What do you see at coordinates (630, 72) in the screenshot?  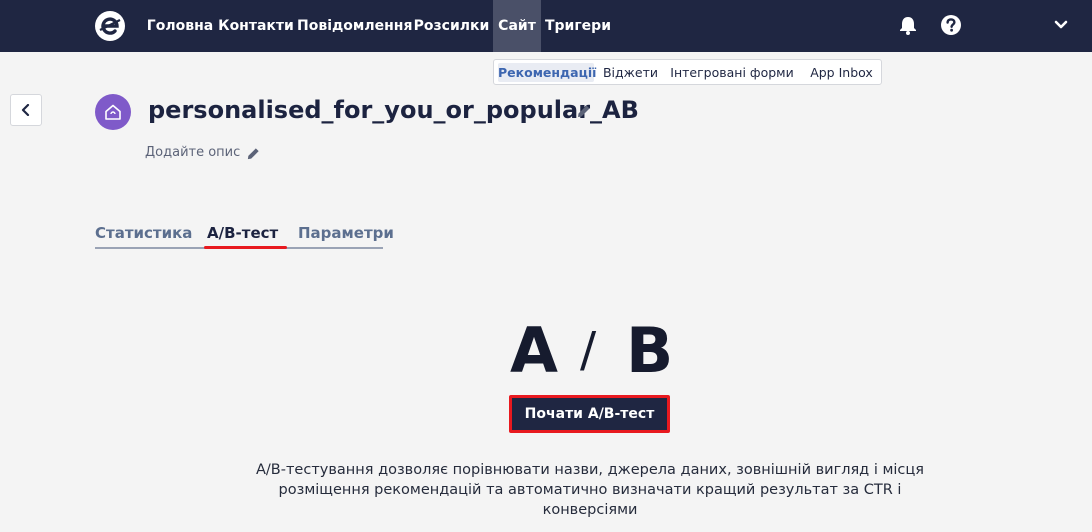 I see `subnav-item-widgets: Віджети` at bounding box center [630, 72].